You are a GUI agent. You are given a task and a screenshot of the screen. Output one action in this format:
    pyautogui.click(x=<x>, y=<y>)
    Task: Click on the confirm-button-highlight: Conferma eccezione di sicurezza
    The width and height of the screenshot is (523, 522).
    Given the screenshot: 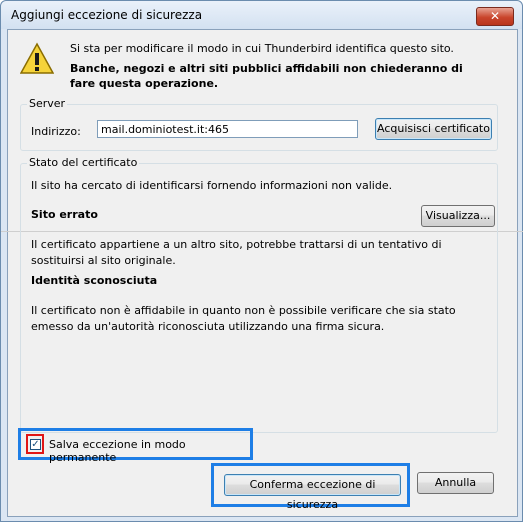 What is the action you would take?
    pyautogui.click(x=310, y=487)
    